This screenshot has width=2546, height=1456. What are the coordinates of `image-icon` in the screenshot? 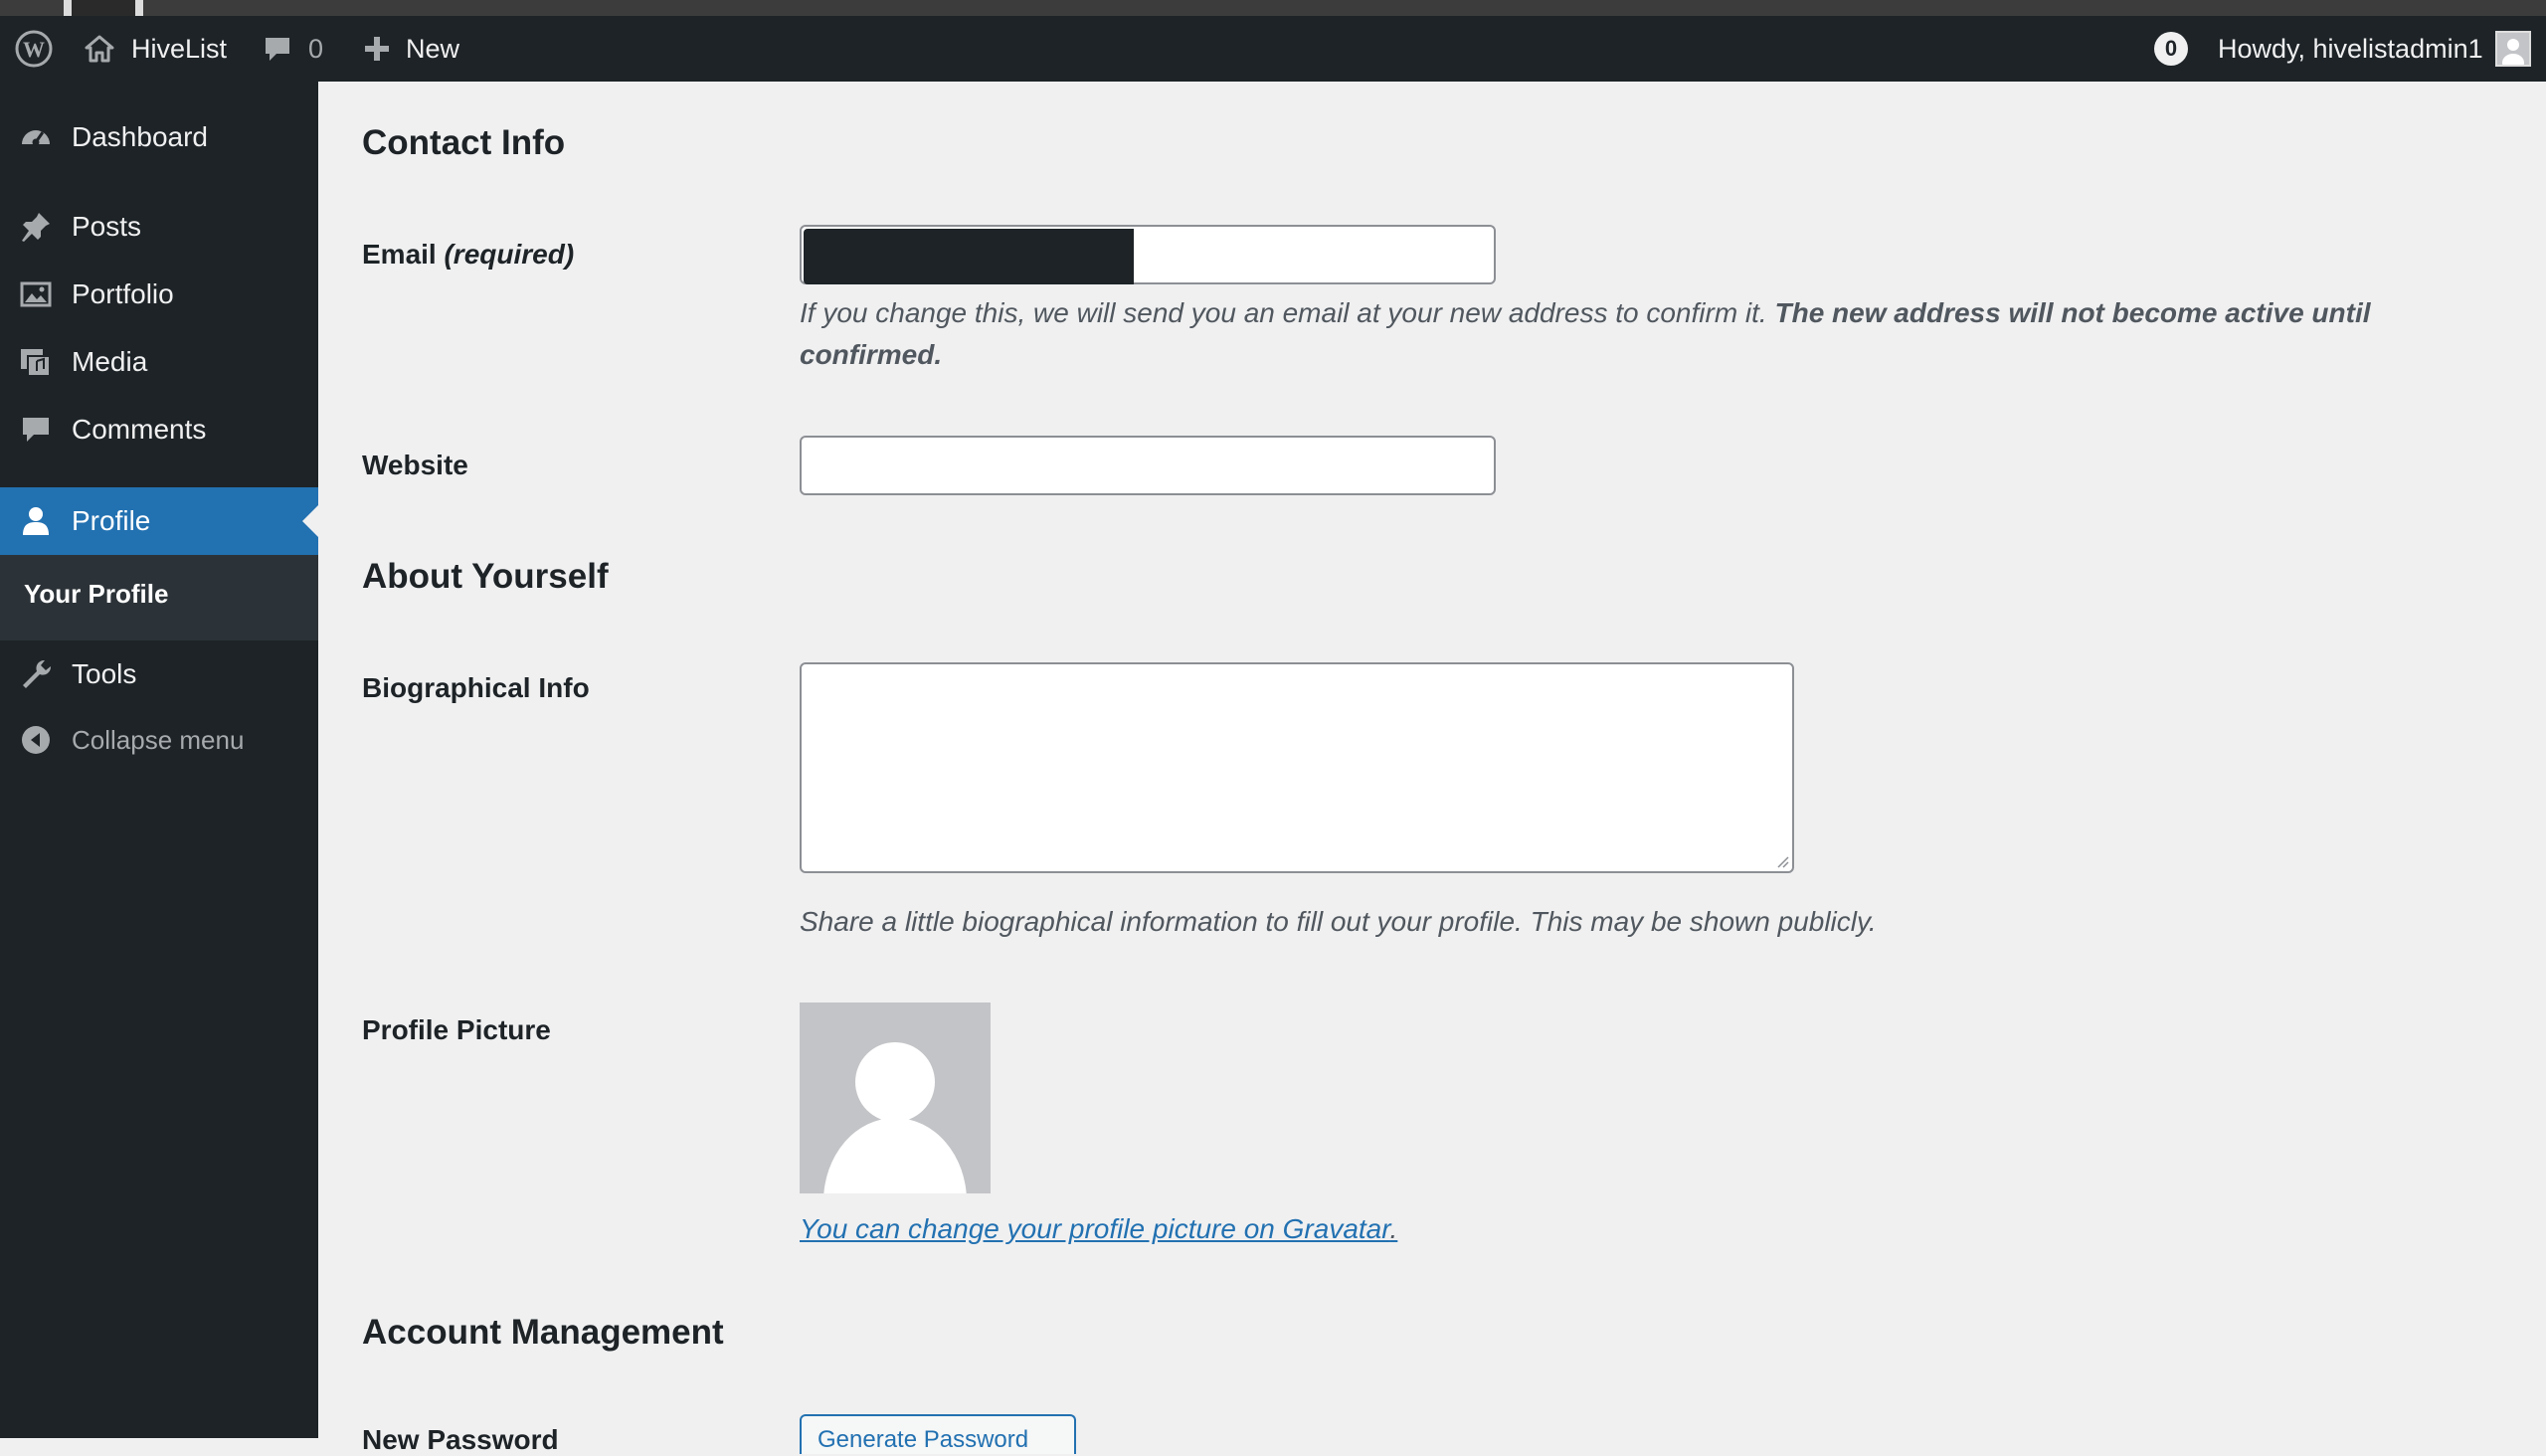 It's located at (36, 294).